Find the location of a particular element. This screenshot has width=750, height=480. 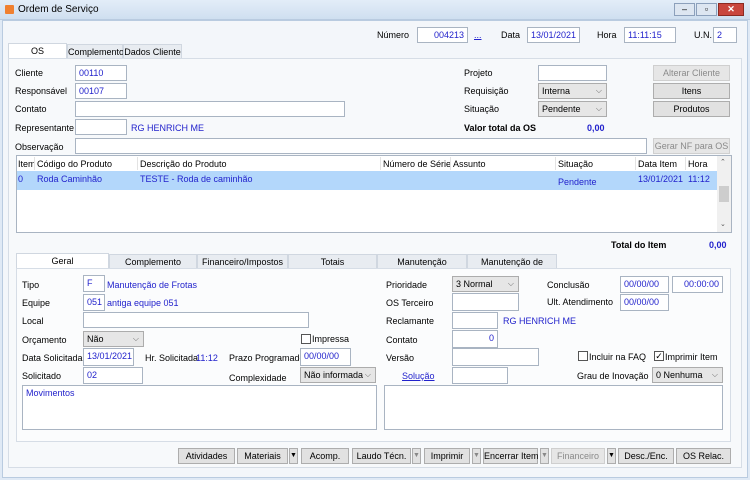

solicitado-label: Solicitado is located at coordinates (42, 376).